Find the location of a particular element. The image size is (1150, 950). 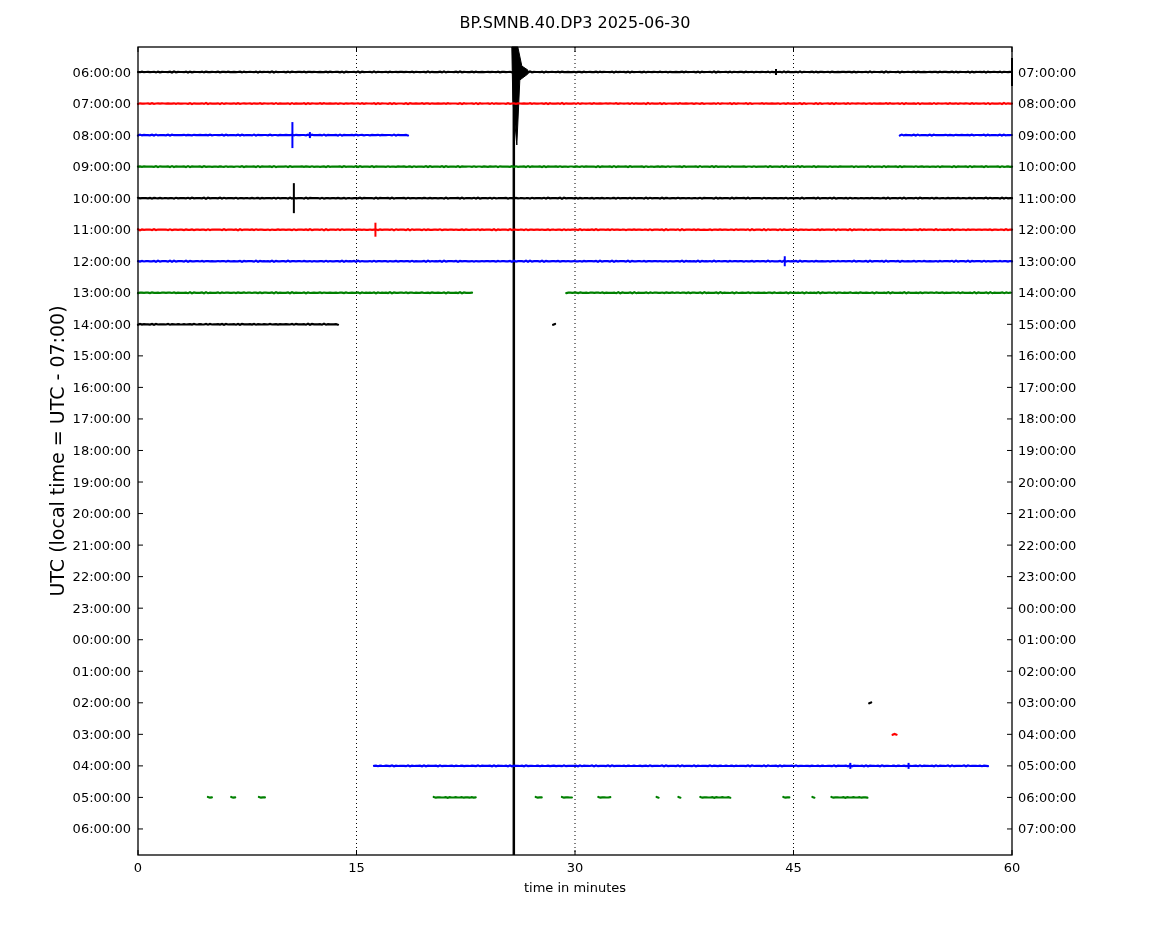

axis-tick-label: 30 is located at coordinates (575, 867).